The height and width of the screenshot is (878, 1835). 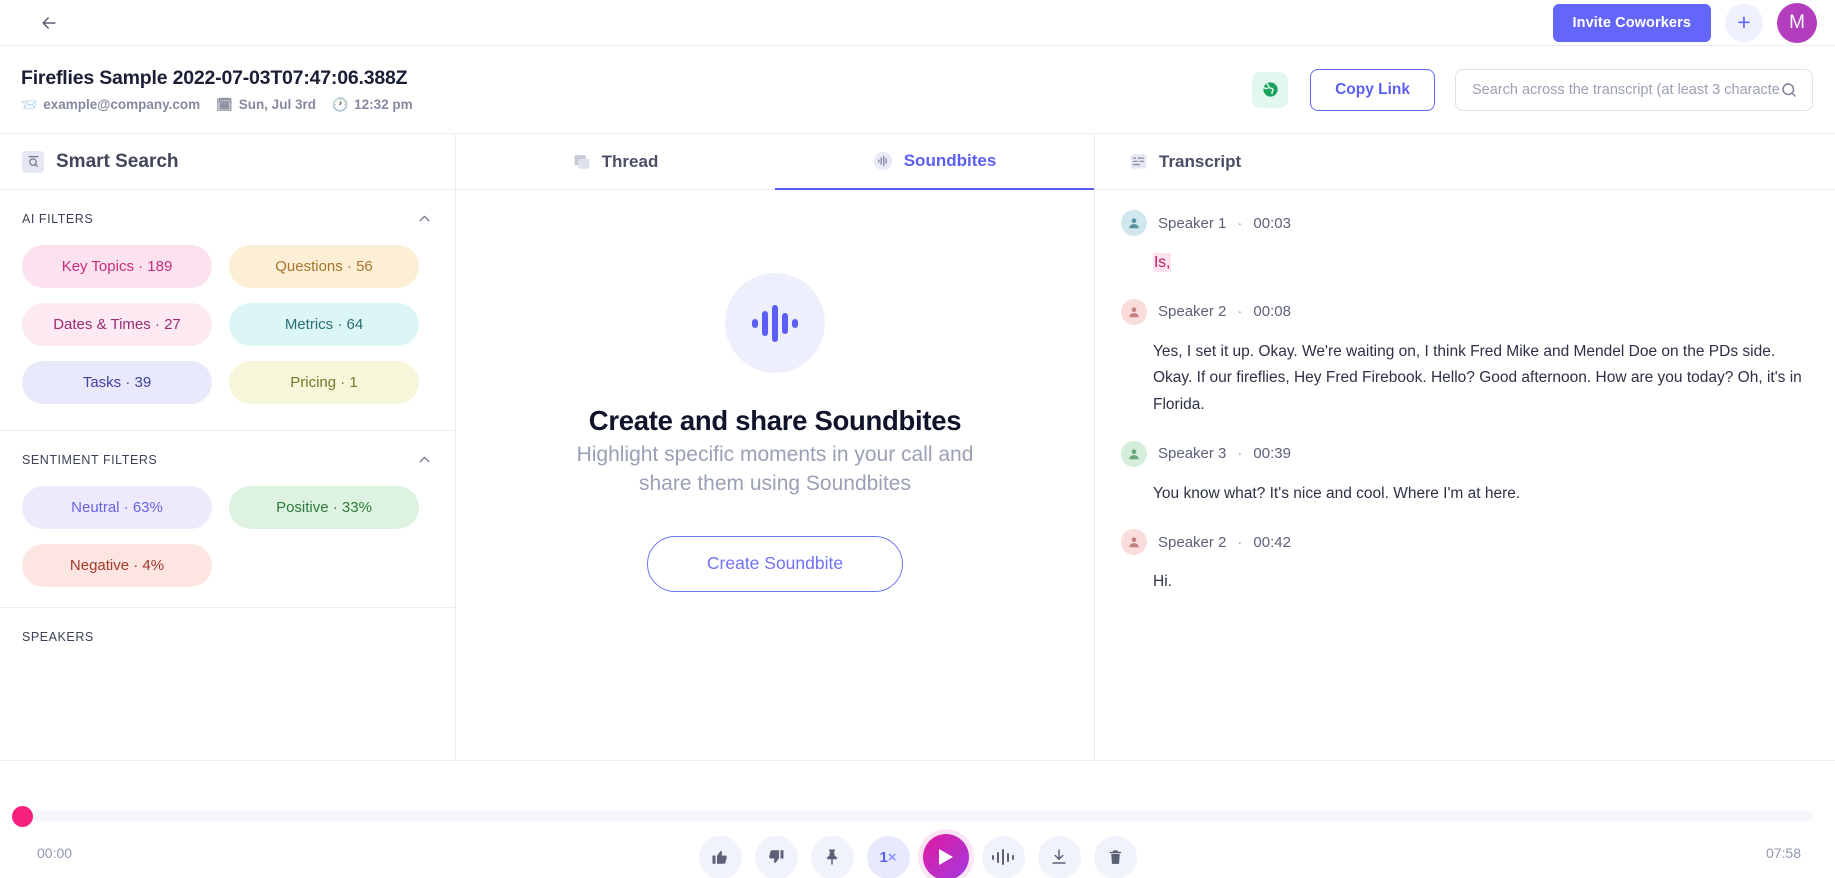 I want to click on transcript-icon, so click(x=1138, y=161).